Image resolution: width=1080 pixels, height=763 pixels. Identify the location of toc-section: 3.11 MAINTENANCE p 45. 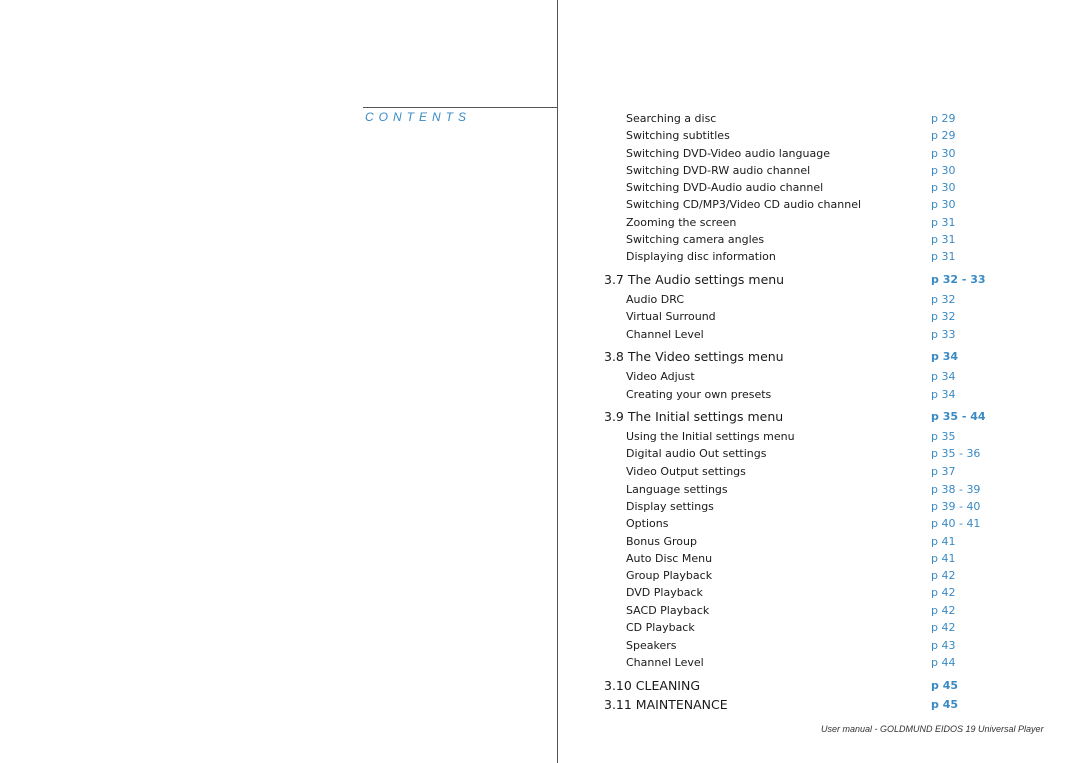
(540, 706).